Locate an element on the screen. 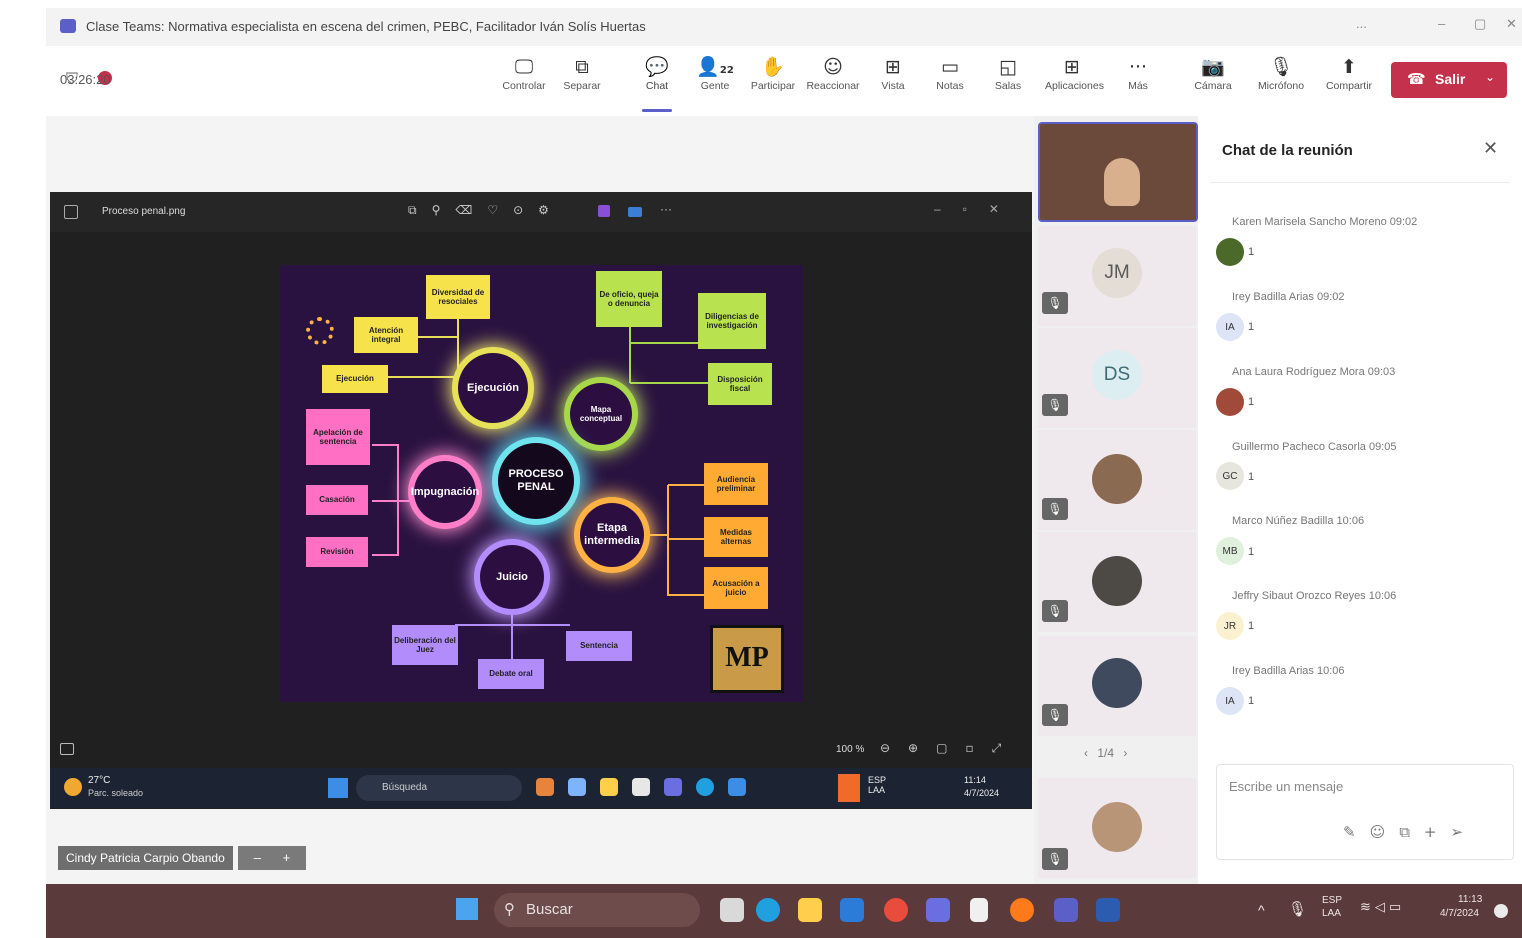  chat-icon: 💬 is located at coordinates (657, 67).